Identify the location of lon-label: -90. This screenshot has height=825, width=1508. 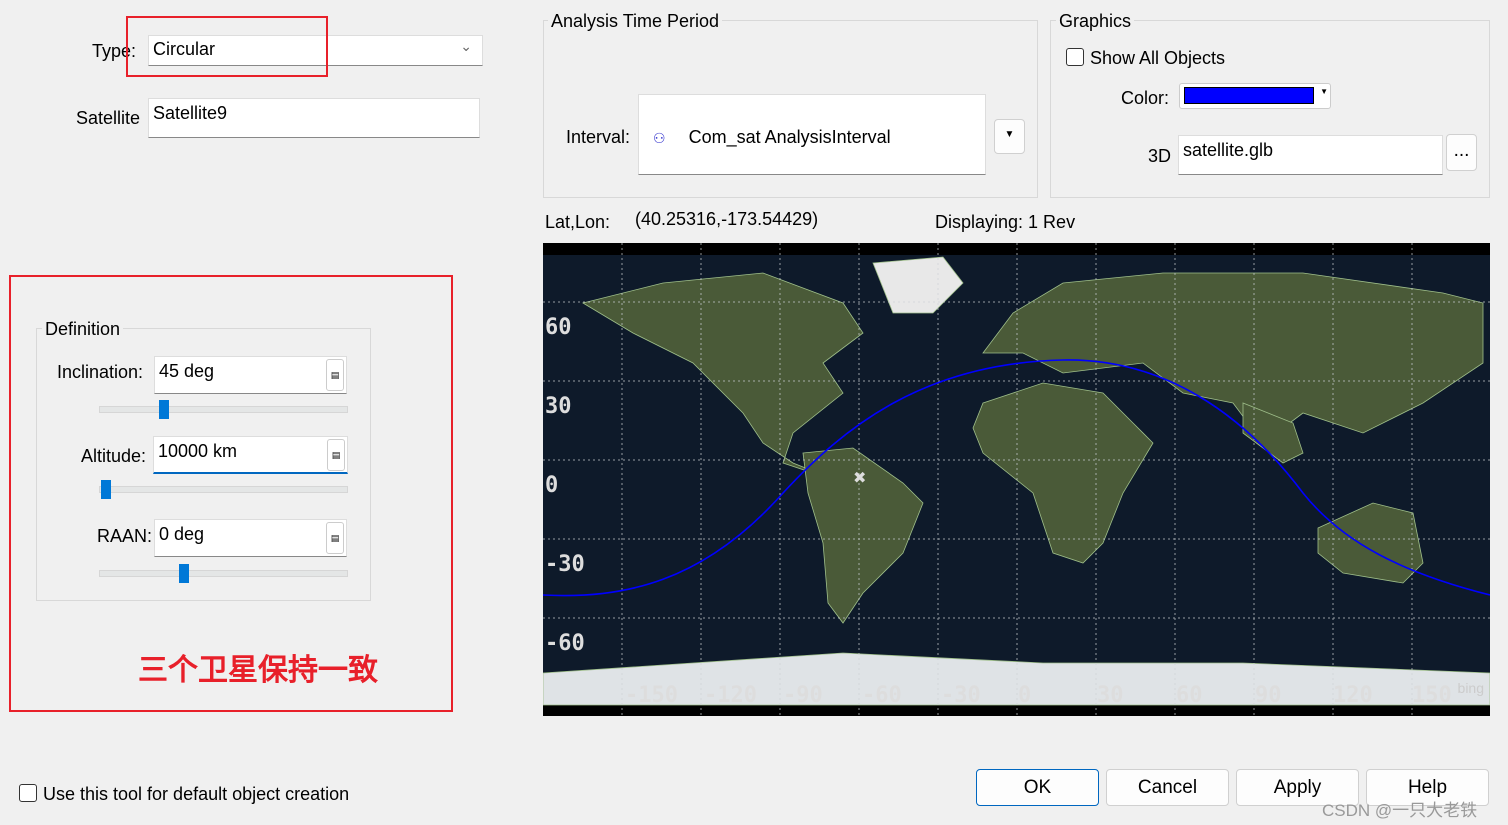
(803, 695).